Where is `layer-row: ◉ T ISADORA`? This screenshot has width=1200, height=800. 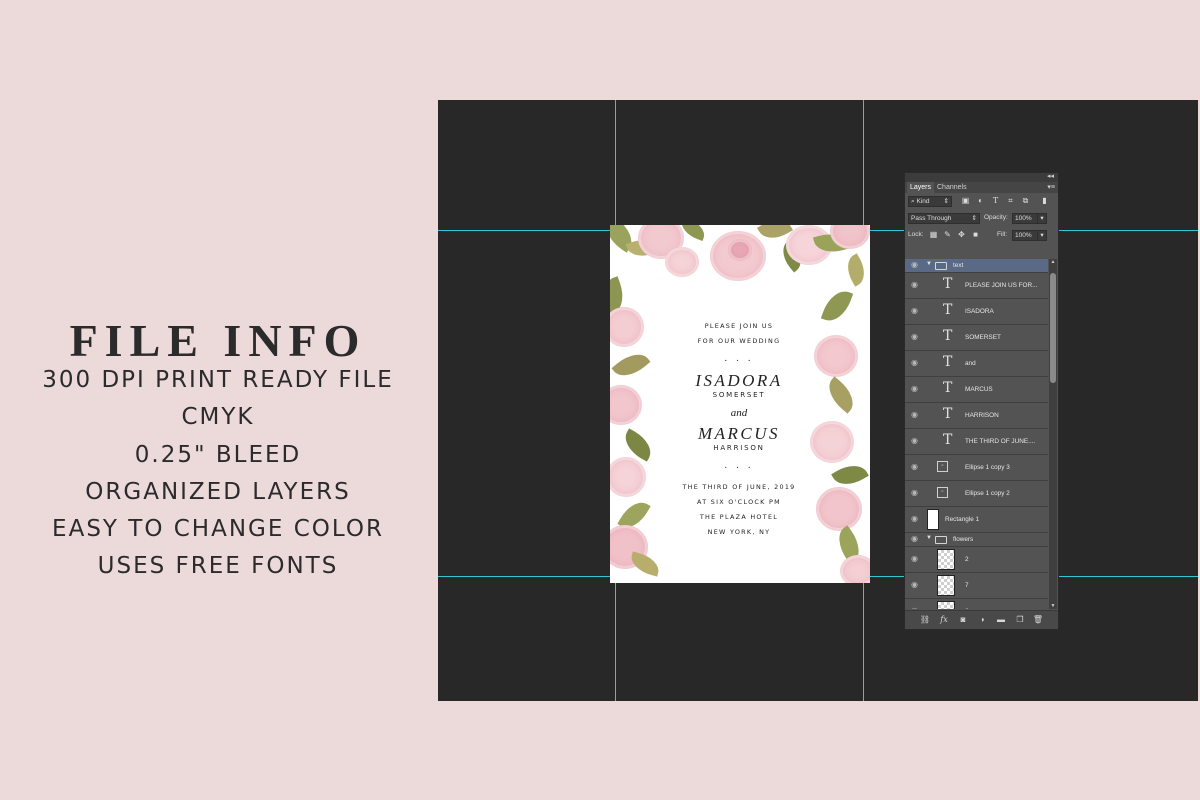
layer-row: ◉ T ISADORA is located at coordinates (976, 312).